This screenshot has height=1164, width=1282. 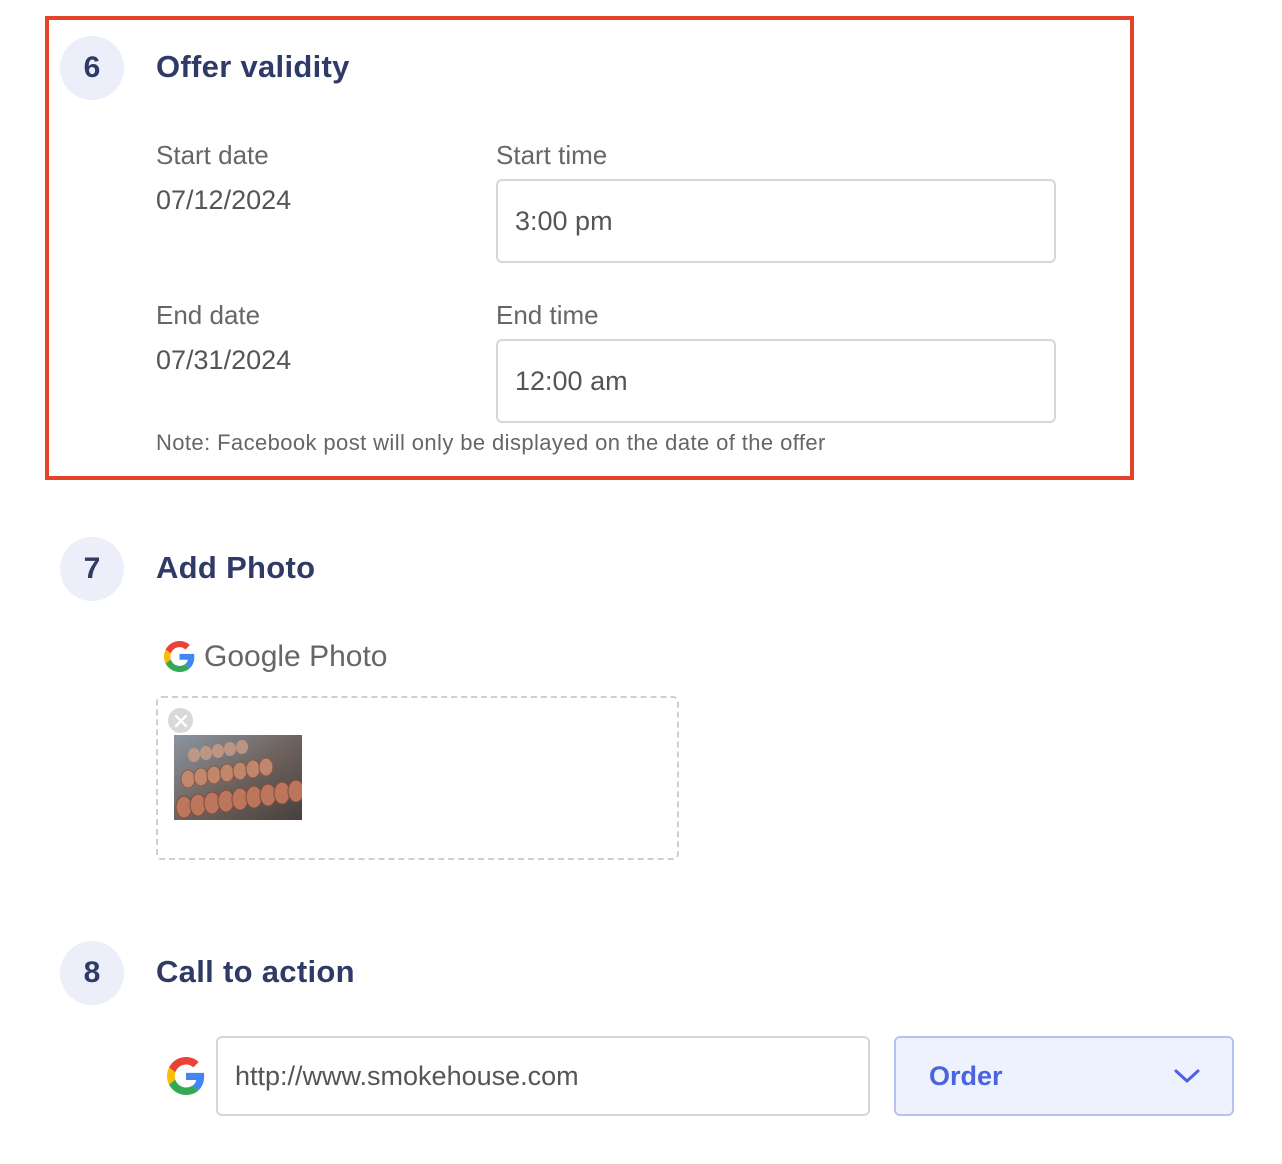 I want to click on call-to-action-title: Call to action, so click(x=255, y=971).